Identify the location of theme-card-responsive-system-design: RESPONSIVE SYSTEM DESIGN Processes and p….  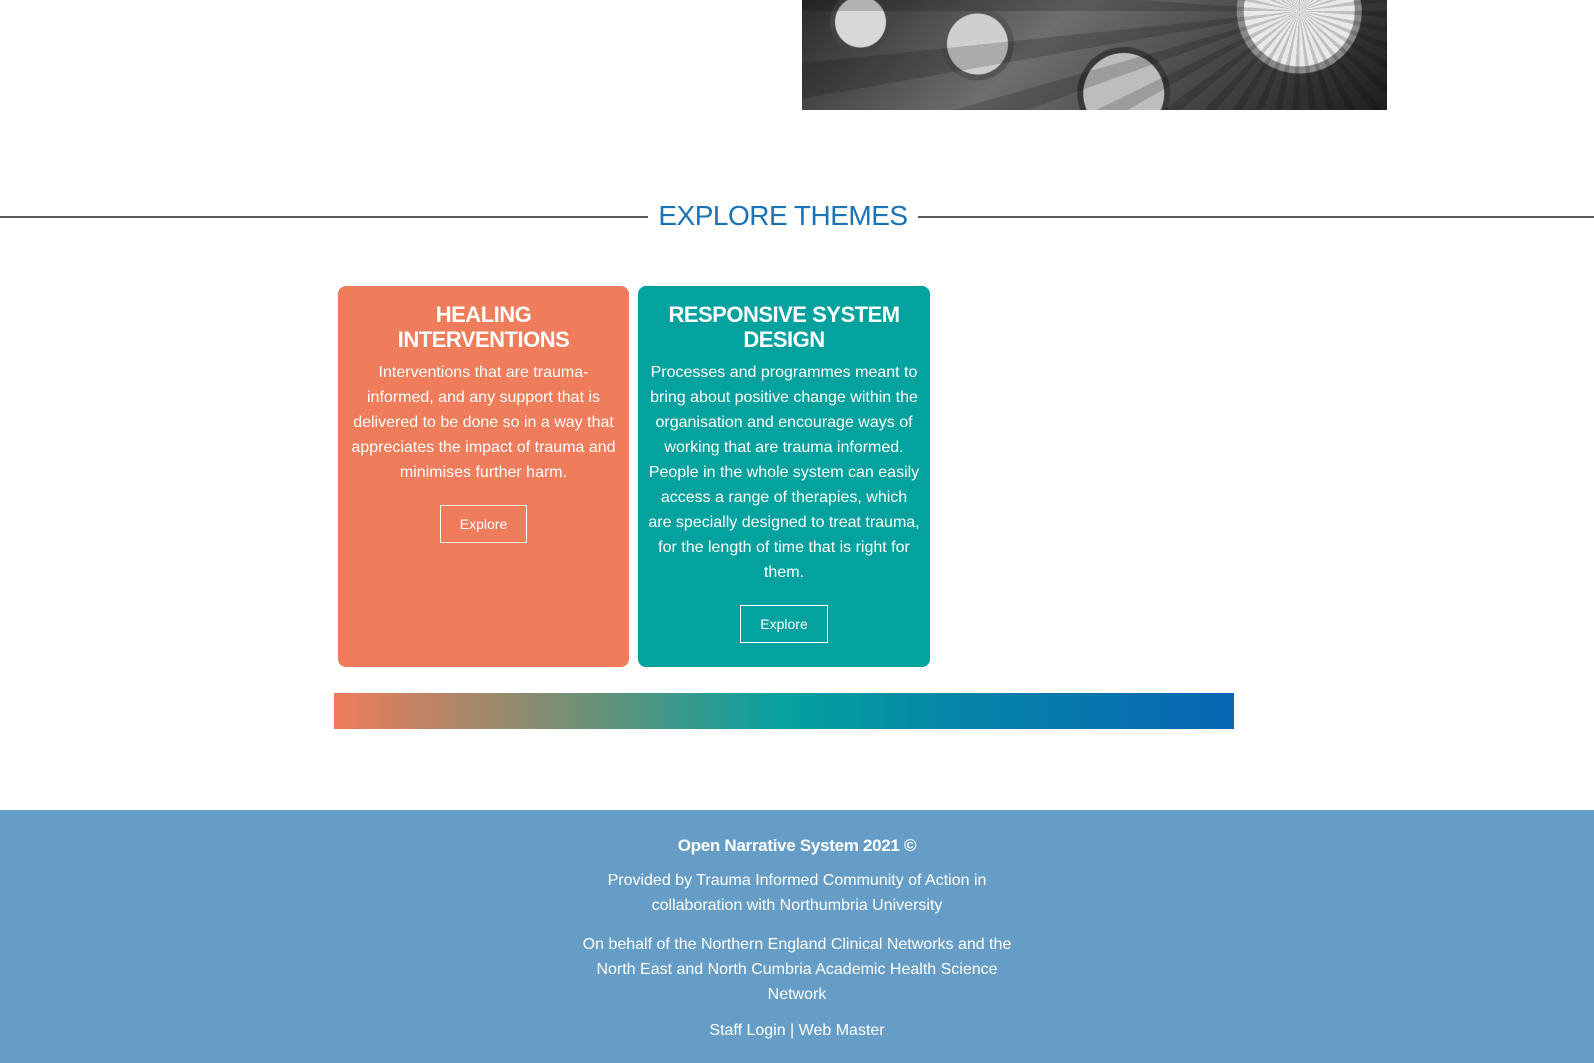
(784, 476).